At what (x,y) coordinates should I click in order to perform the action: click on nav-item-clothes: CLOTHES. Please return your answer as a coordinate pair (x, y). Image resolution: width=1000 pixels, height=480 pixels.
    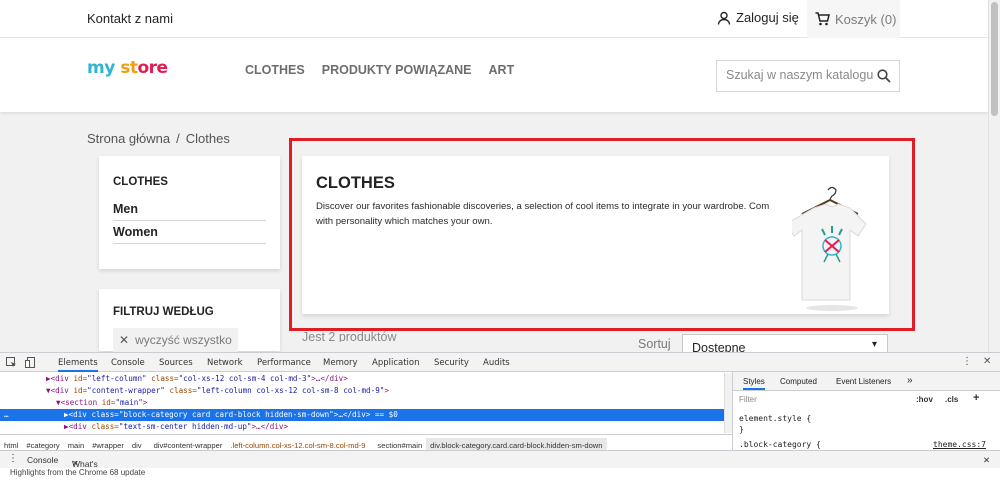
    Looking at the image, I should click on (275, 70).